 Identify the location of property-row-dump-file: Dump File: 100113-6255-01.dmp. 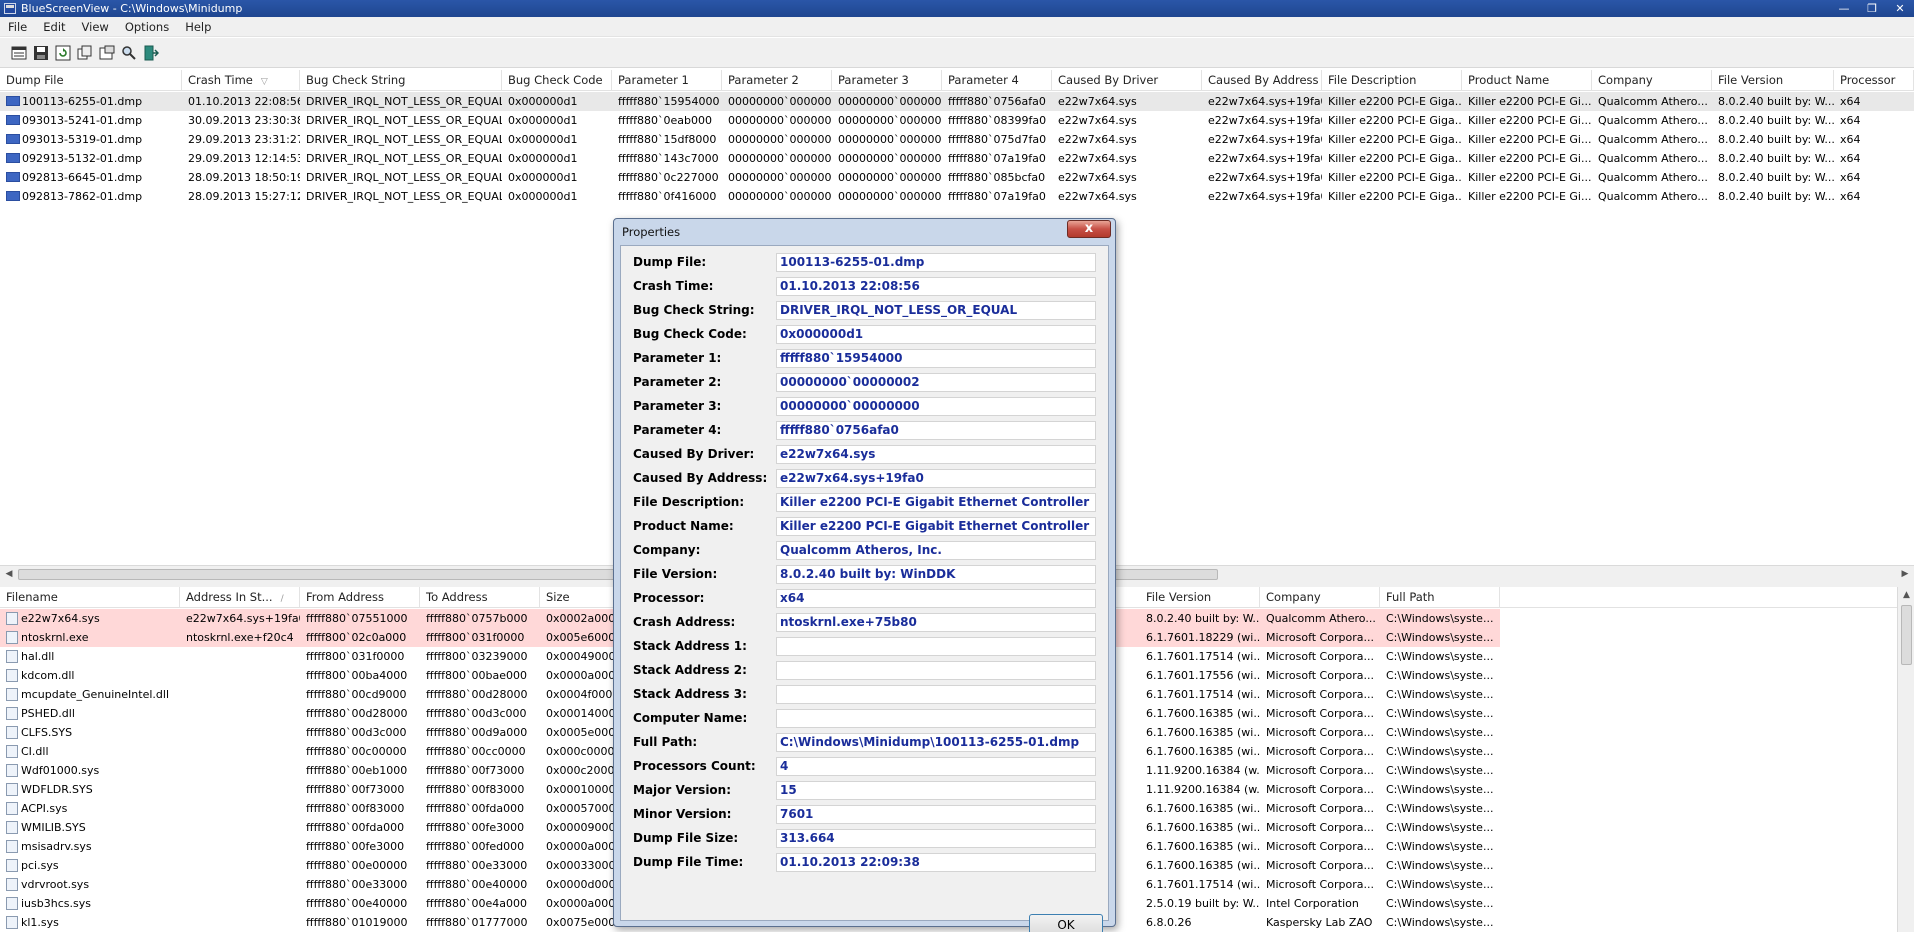
(865, 262).